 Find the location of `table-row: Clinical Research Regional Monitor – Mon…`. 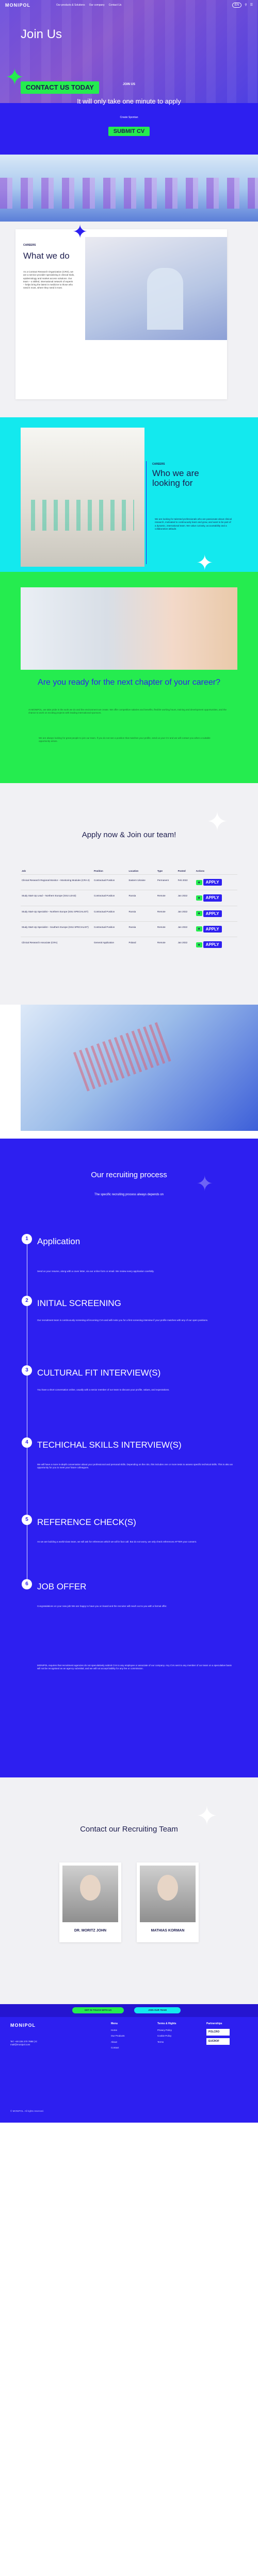

table-row: Clinical Research Regional Monitor – Mon… is located at coordinates (129, 882).